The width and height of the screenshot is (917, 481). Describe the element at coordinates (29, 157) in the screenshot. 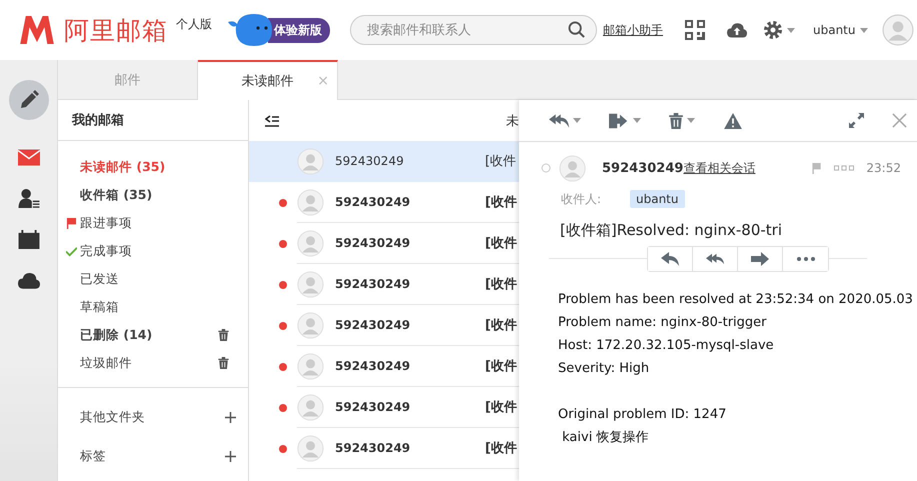

I see `mail-icon` at that location.